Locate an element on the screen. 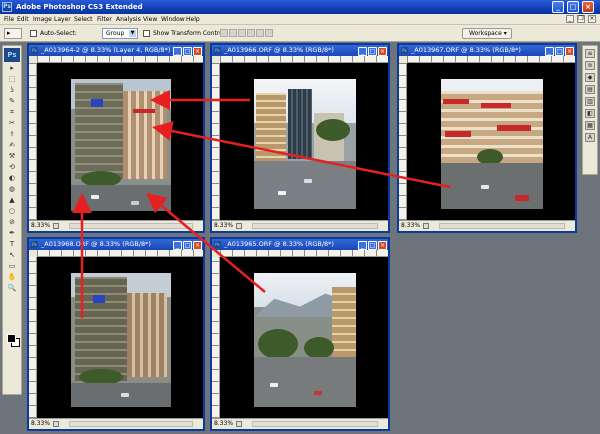 Image resolution: width=600 pixels, height=434 pixels. window-maximize-button: □ is located at coordinates (573, 7).